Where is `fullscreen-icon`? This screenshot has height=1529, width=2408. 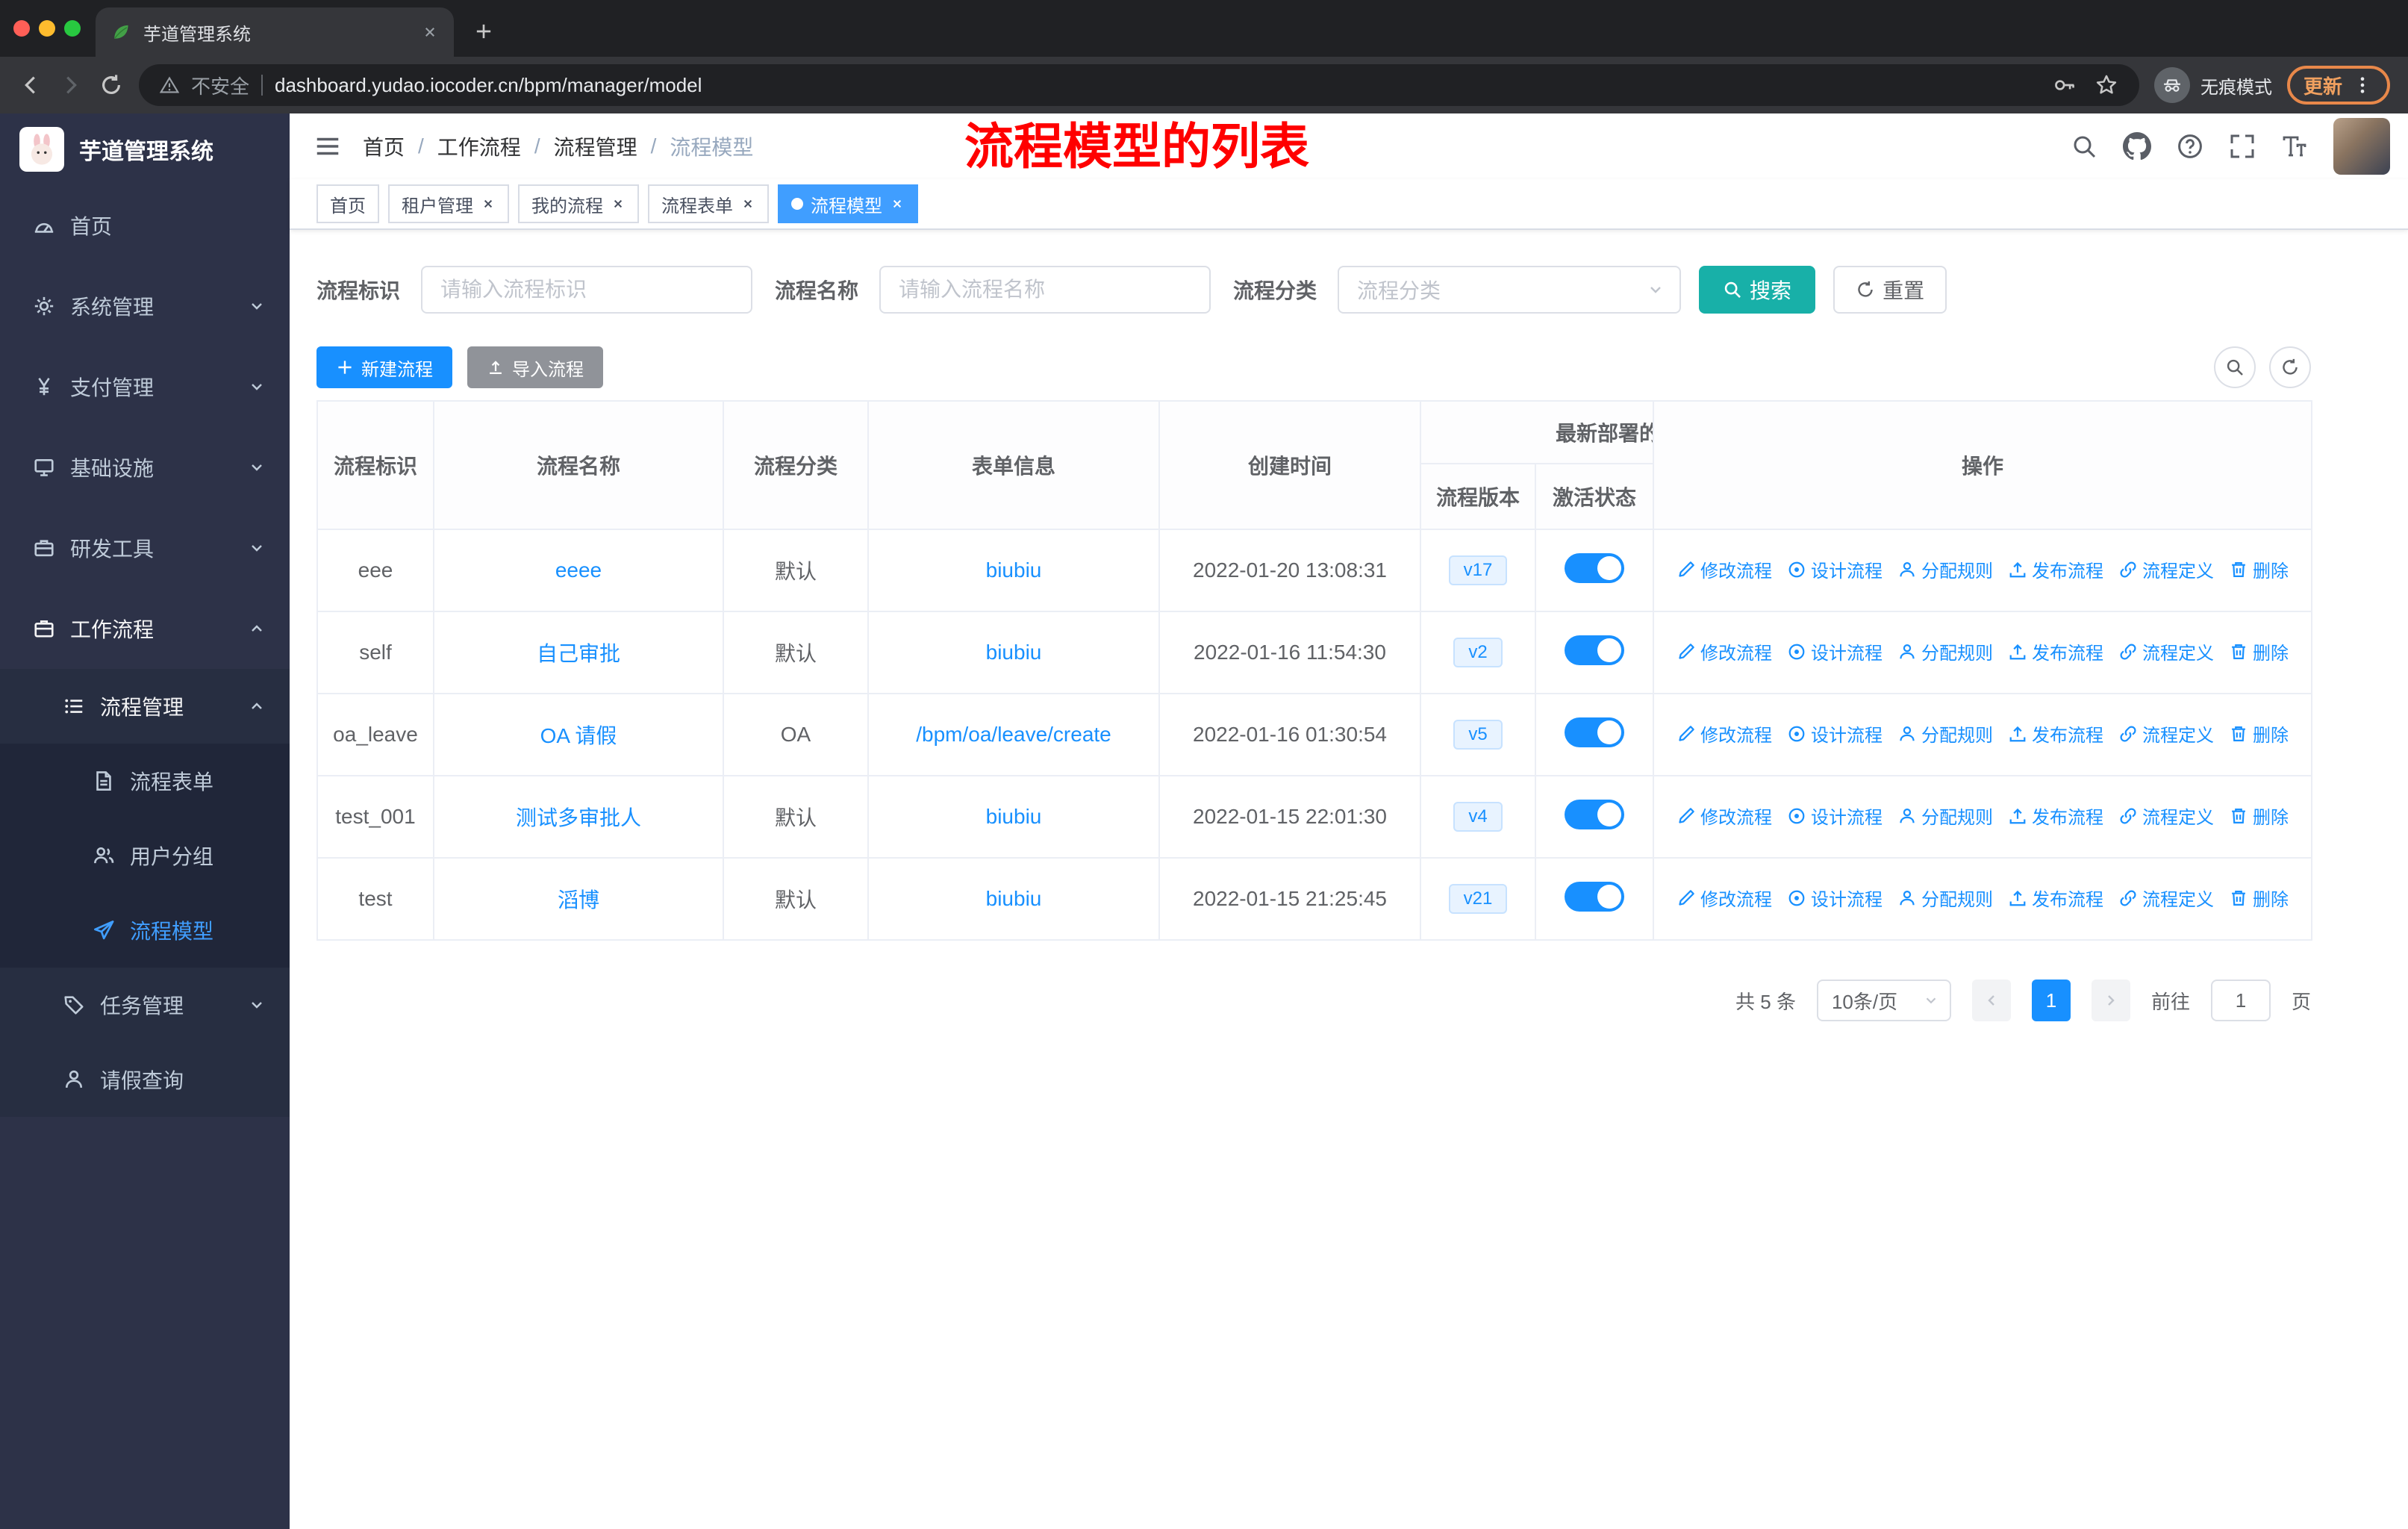
fullscreen-icon is located at coordinates (2242, 146).